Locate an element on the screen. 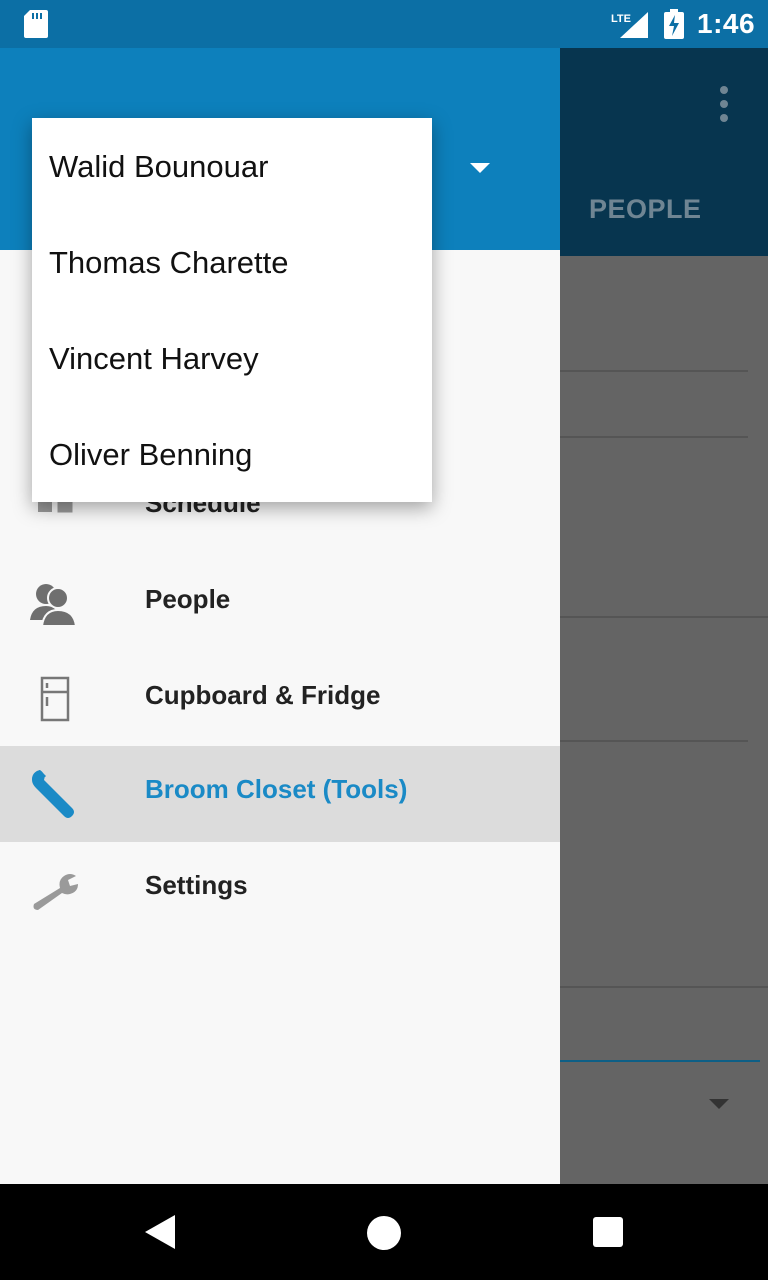  drawer-item-people: People is located at coordinates (280, 604).